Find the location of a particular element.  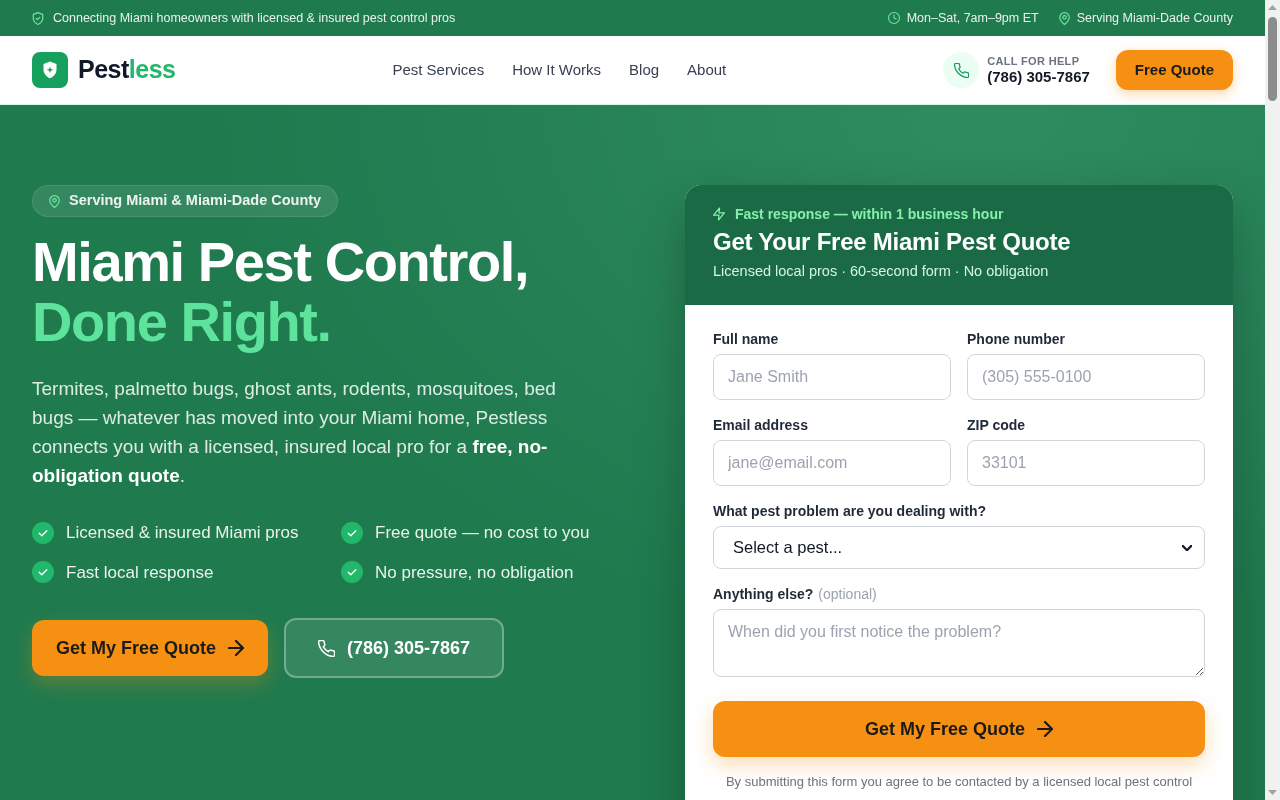

input-field: (305) 555-0100 is located at coordinates (1086, 377).